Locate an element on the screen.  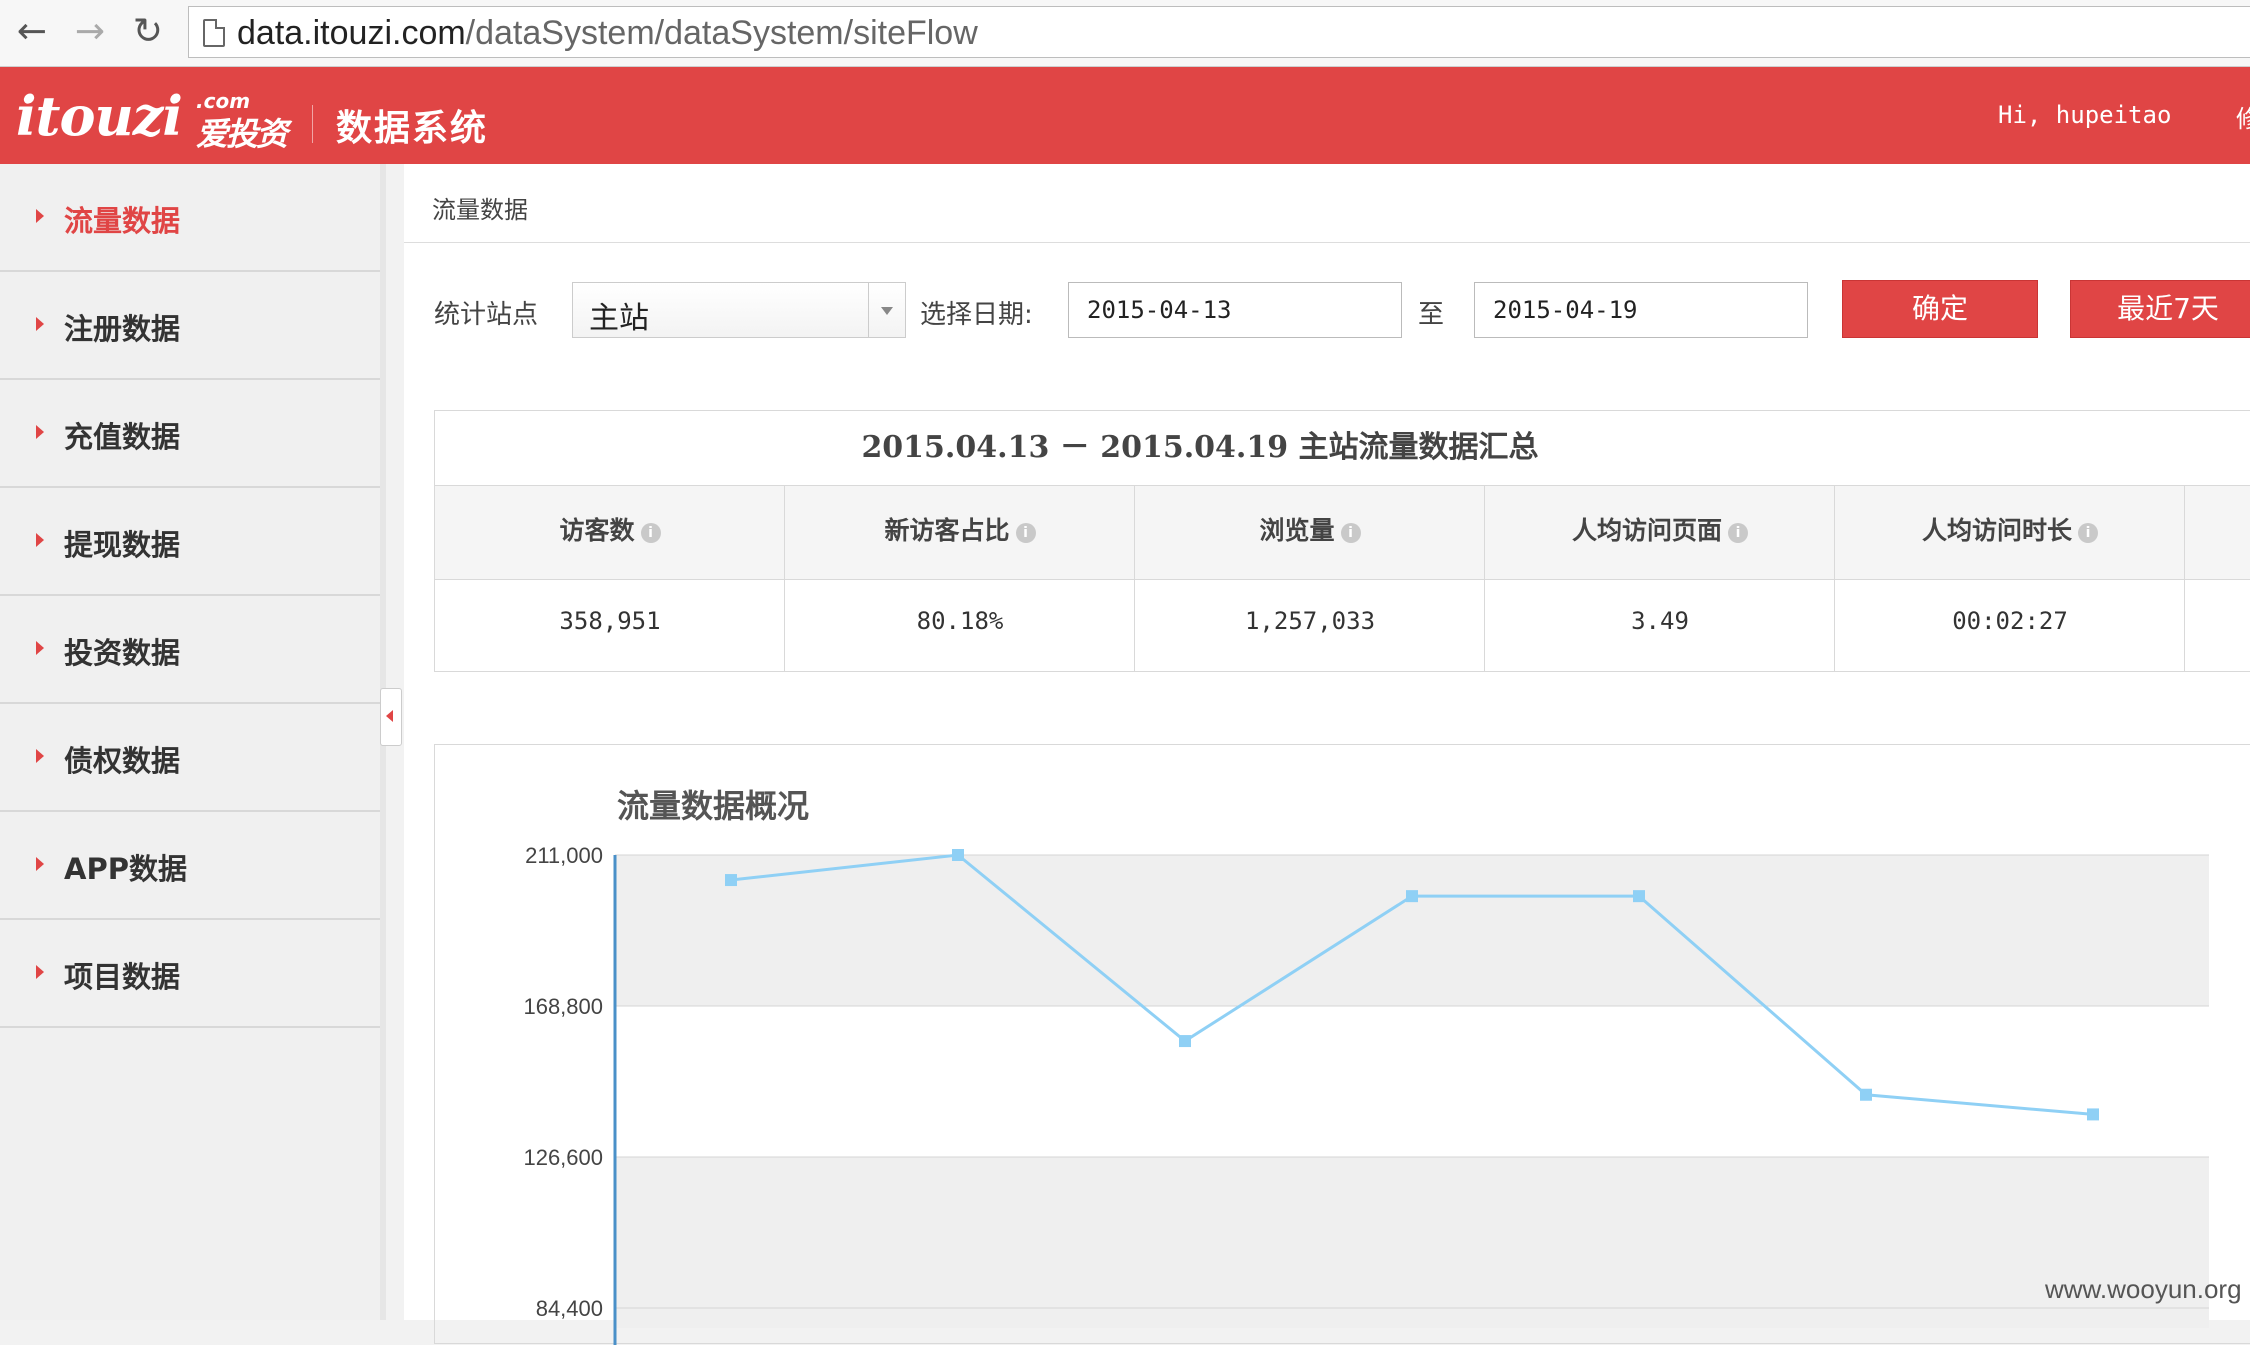
logo-divider is located at coordinates (312, 124).